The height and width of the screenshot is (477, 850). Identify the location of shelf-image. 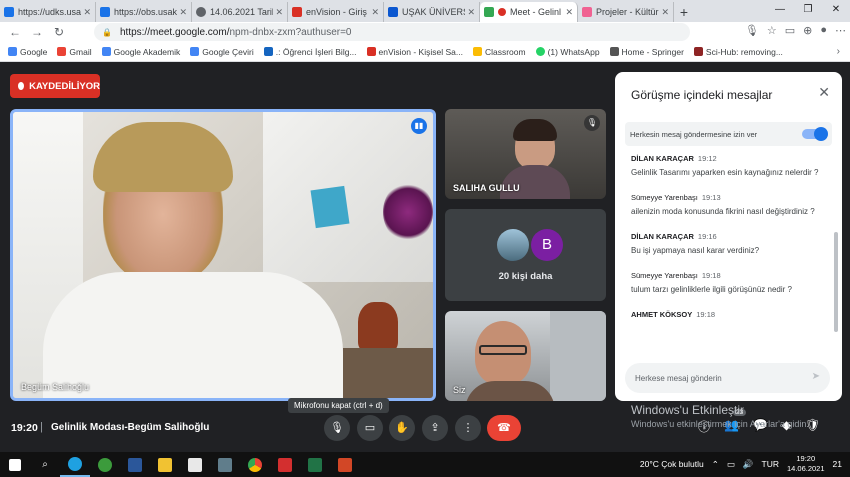
(388, 373).